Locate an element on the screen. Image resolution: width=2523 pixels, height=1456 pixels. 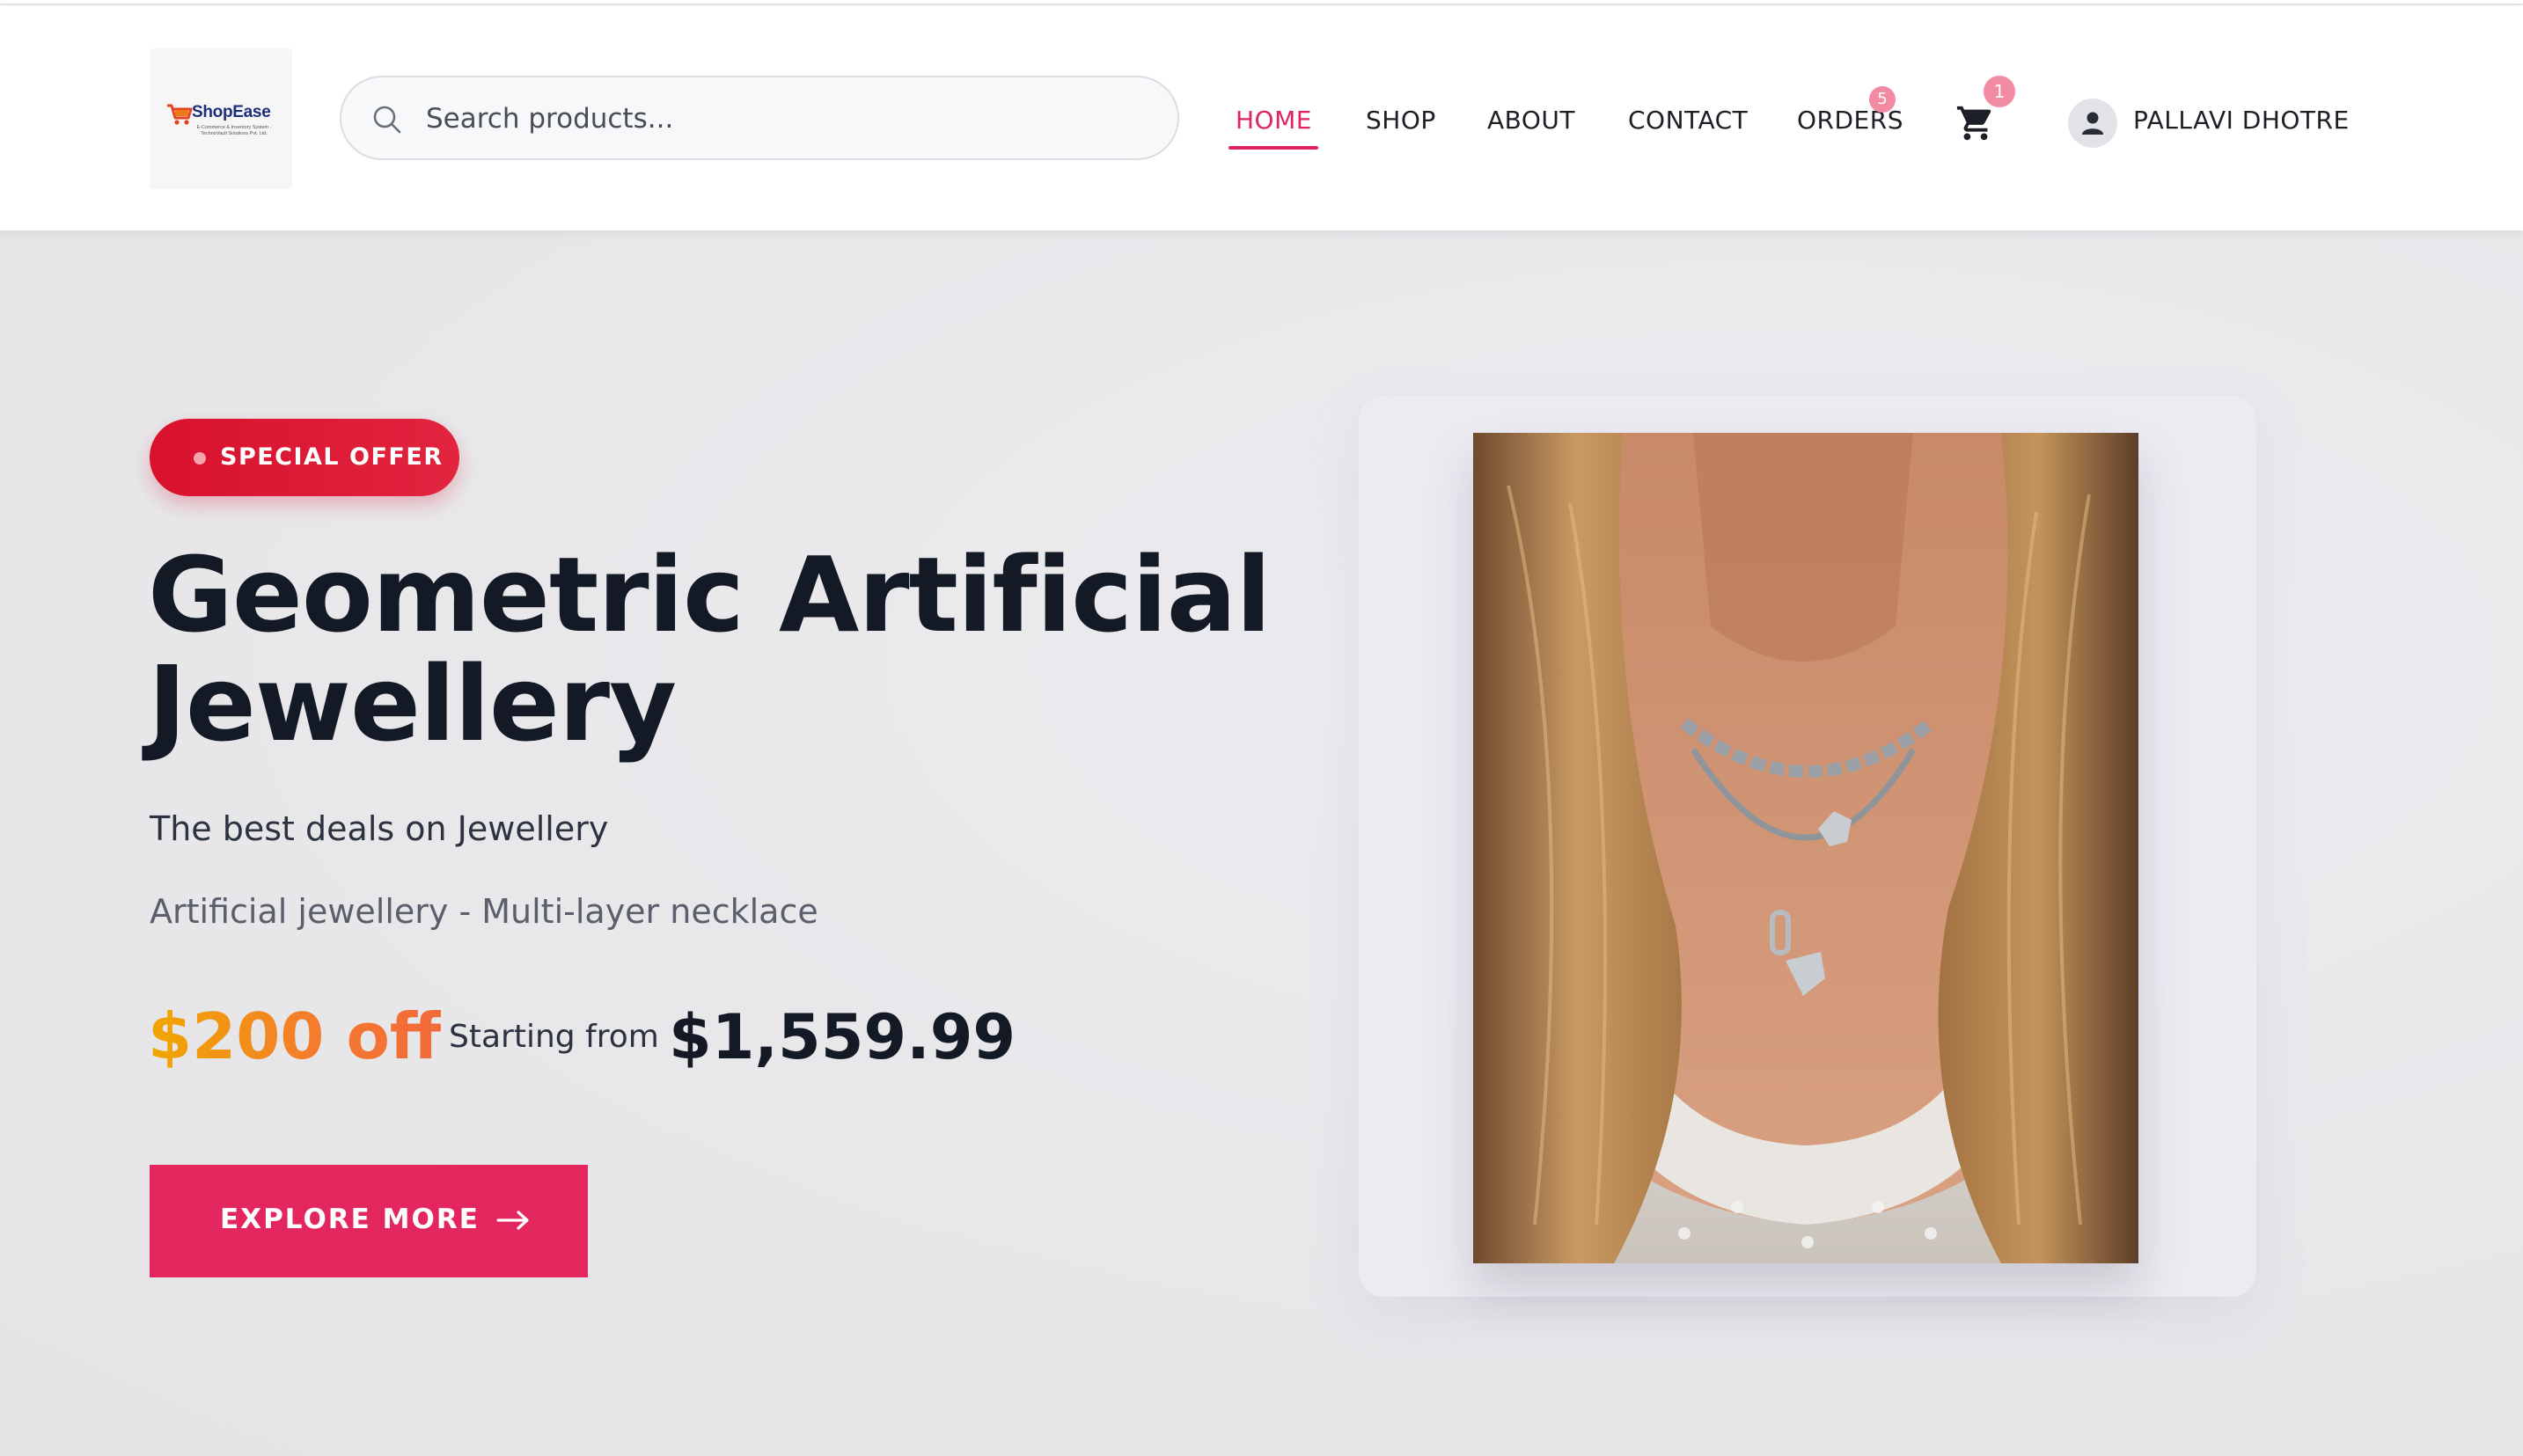
special-offer-badge: SPECIAL OFFER is located at coordinates (304, 457).